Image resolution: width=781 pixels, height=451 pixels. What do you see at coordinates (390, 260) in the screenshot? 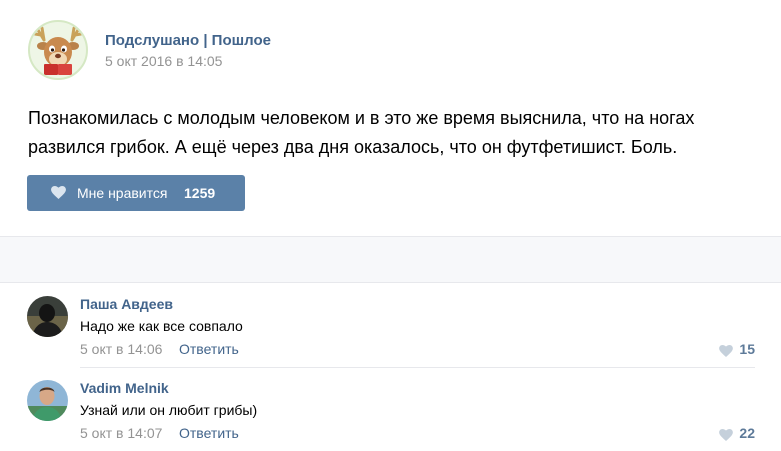
I see `section-spacer` at bounding box center [390, 260].